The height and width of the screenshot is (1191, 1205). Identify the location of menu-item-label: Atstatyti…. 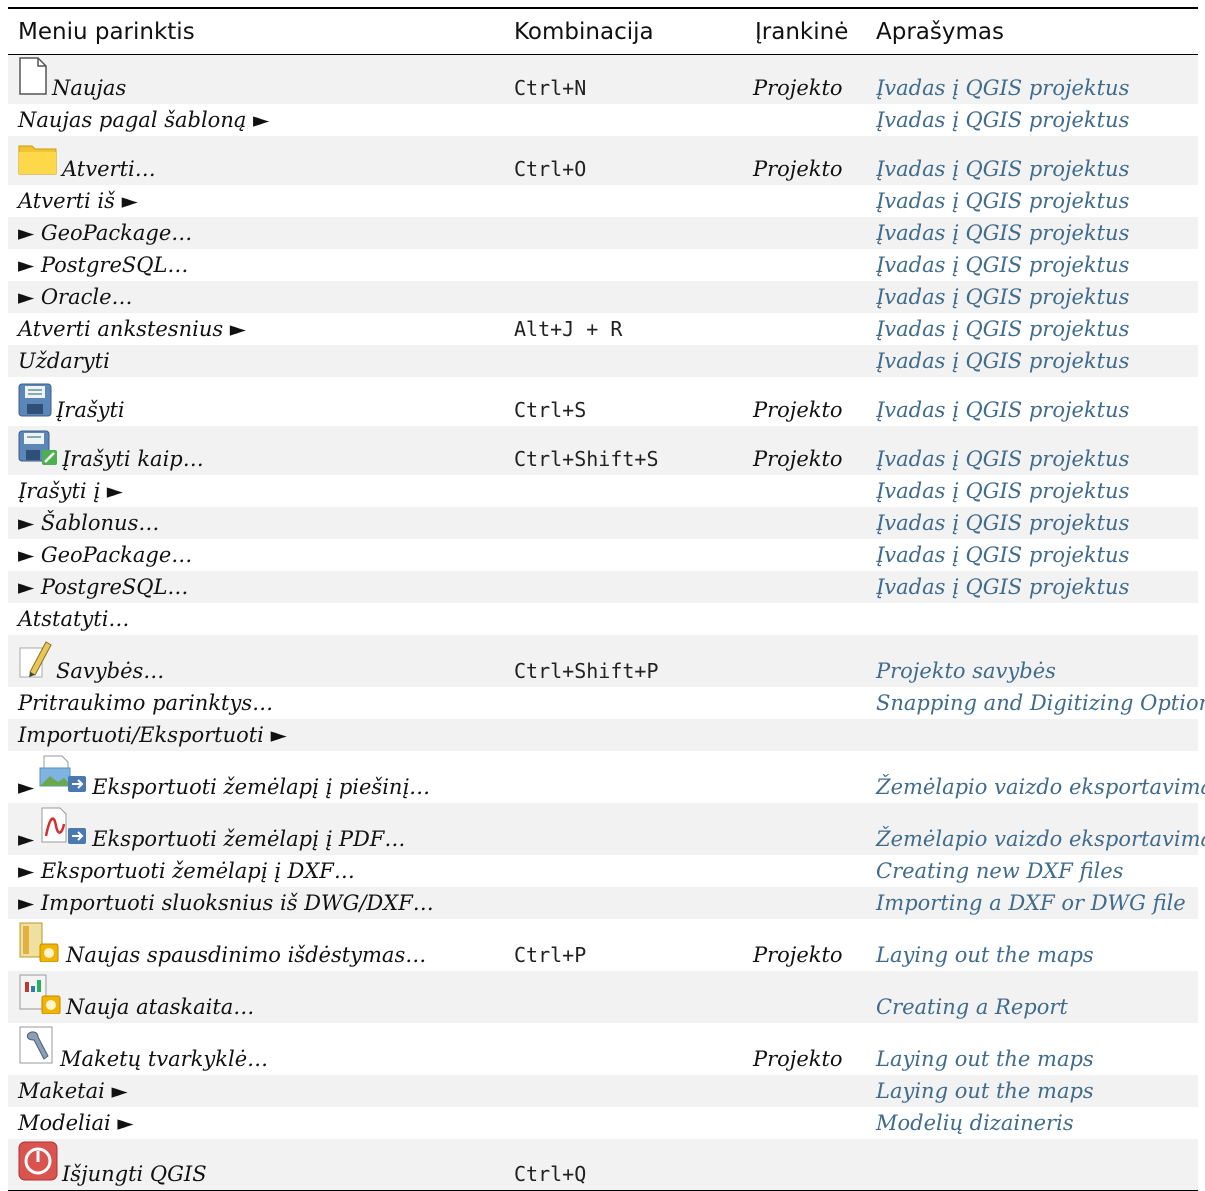
(74, 618).